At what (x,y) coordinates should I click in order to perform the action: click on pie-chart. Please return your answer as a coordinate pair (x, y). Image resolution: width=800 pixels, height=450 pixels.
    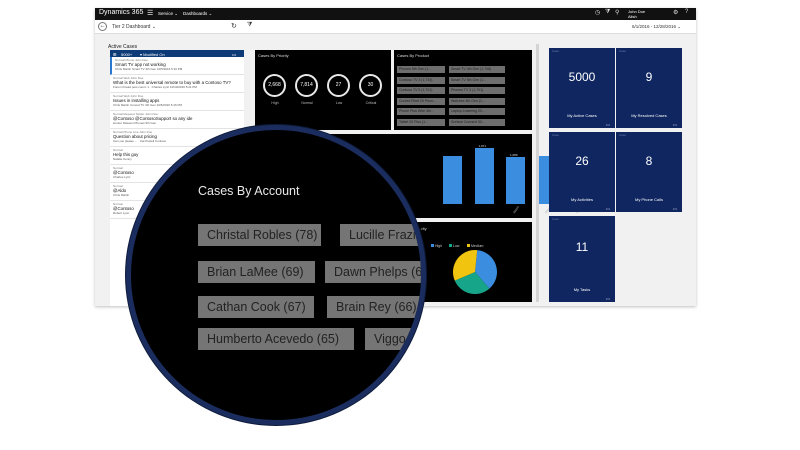
    Looking at the image, I should click on (475, 272).